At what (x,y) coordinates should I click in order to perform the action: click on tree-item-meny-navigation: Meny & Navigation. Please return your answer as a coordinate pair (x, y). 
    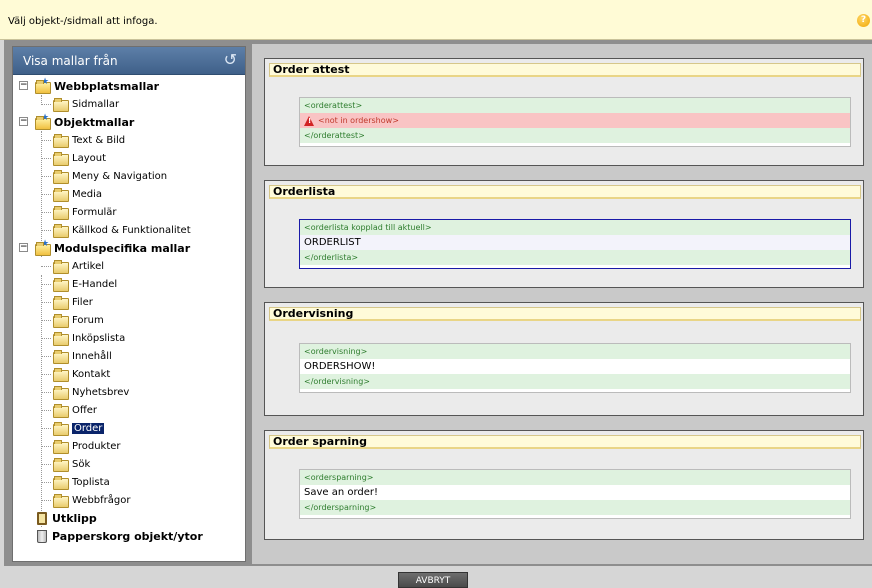
    Looking at the image, I should click on (110, 176).